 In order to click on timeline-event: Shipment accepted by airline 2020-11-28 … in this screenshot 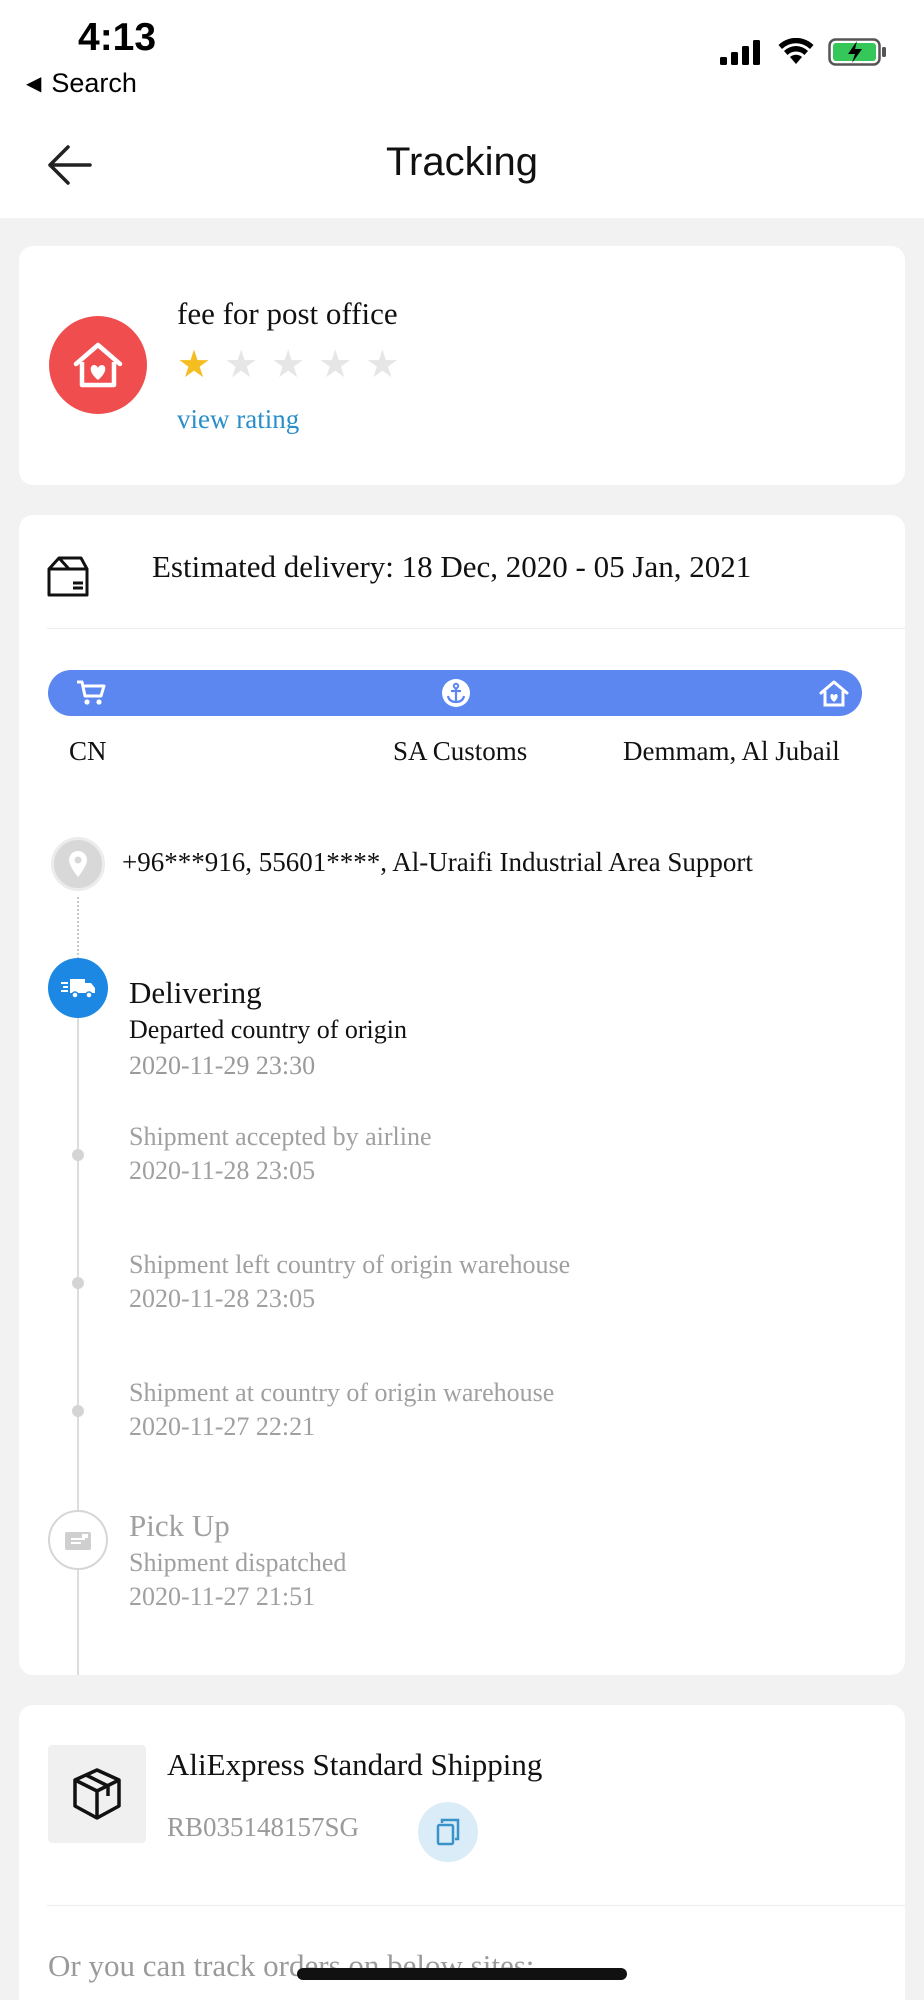, I will do `click(280, 1154)`.